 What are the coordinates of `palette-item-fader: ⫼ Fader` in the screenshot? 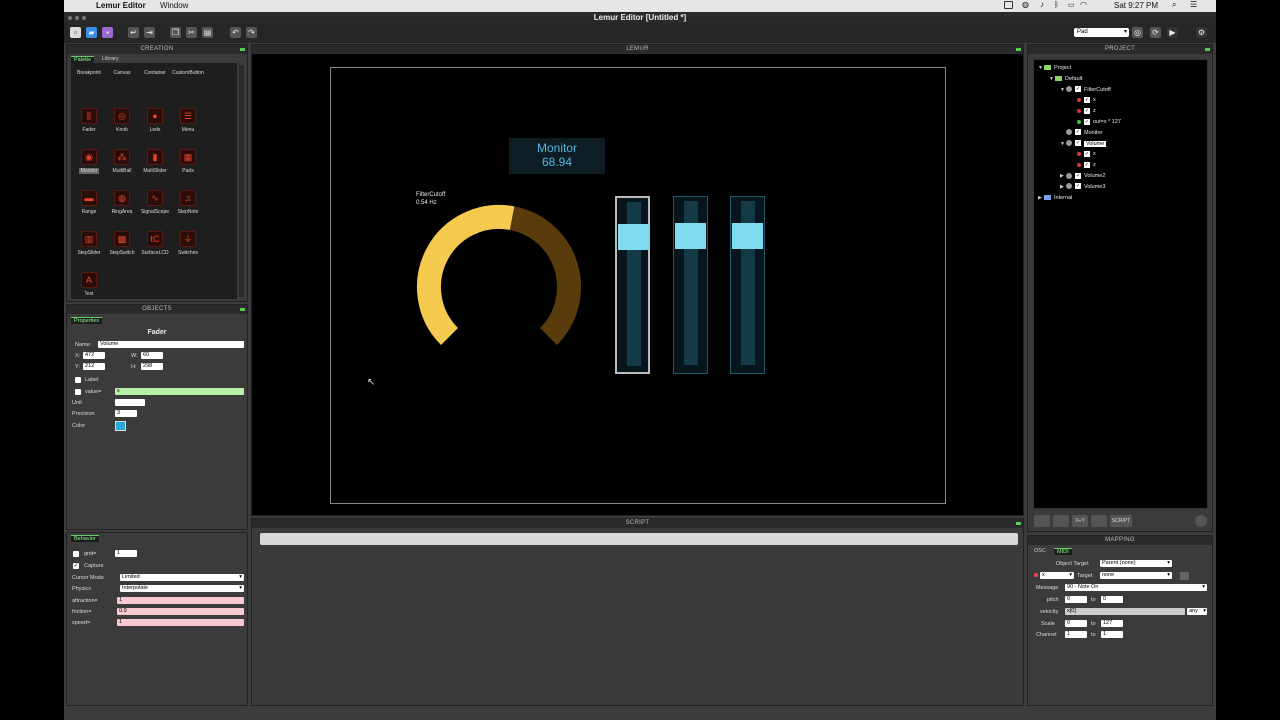 It's located at (89, 123).